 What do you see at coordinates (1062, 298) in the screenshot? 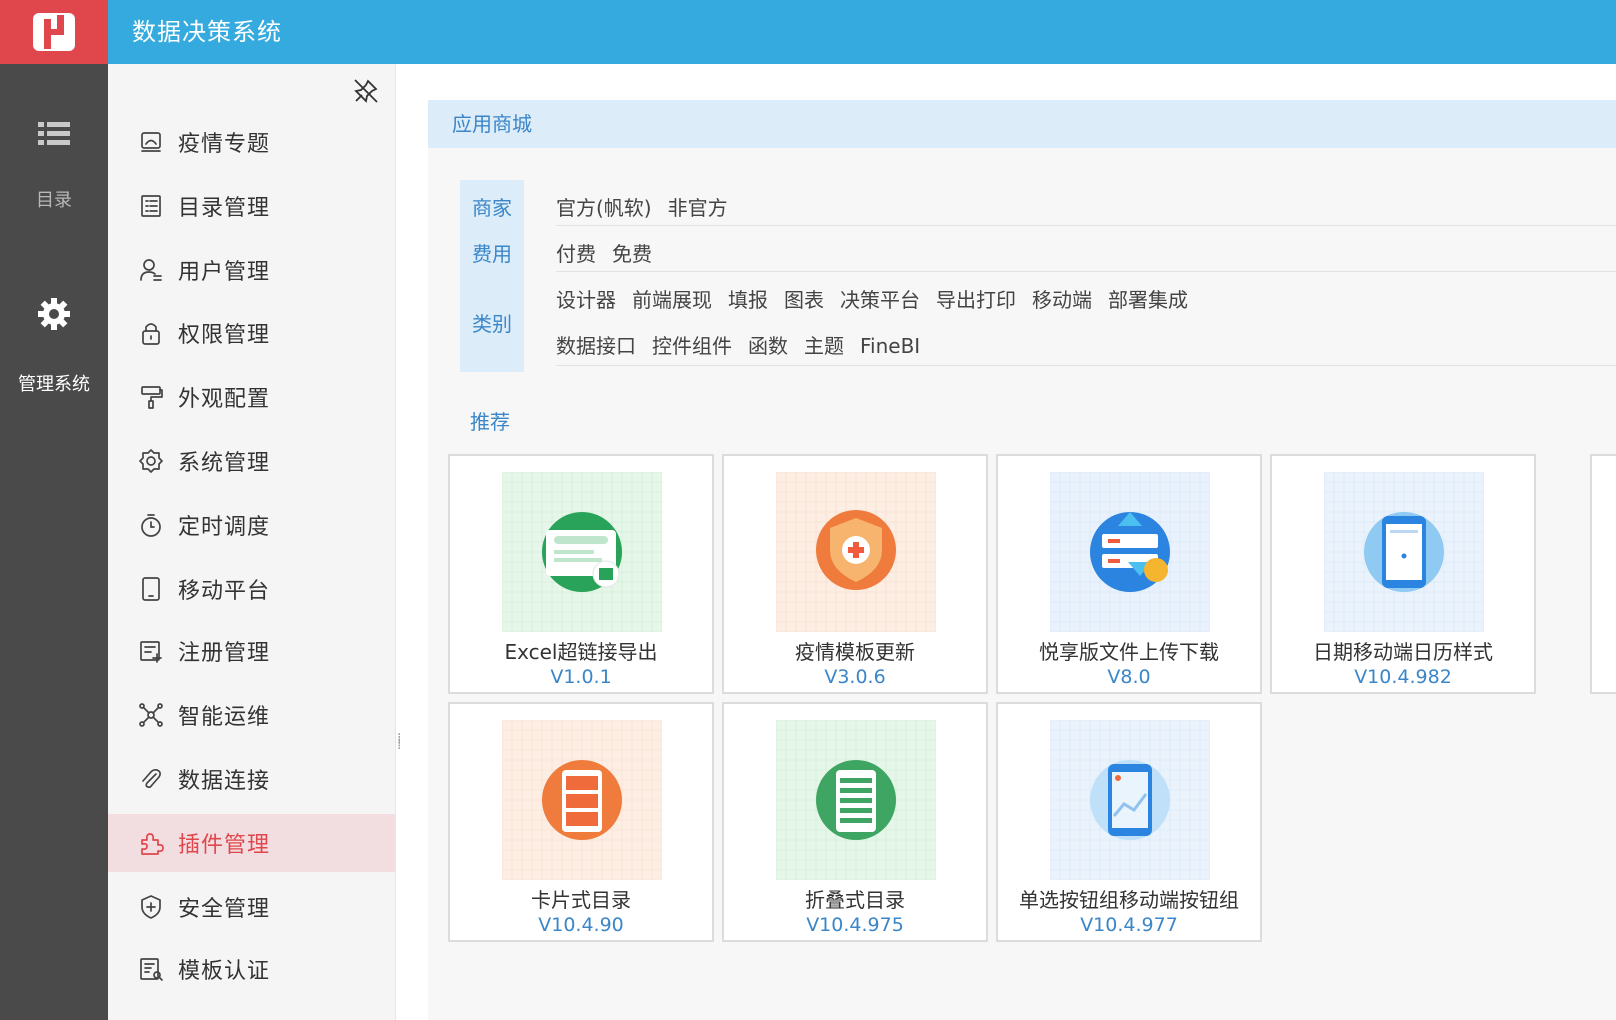
I see `category-option: 移动端` at bounding box center [1062, 298].